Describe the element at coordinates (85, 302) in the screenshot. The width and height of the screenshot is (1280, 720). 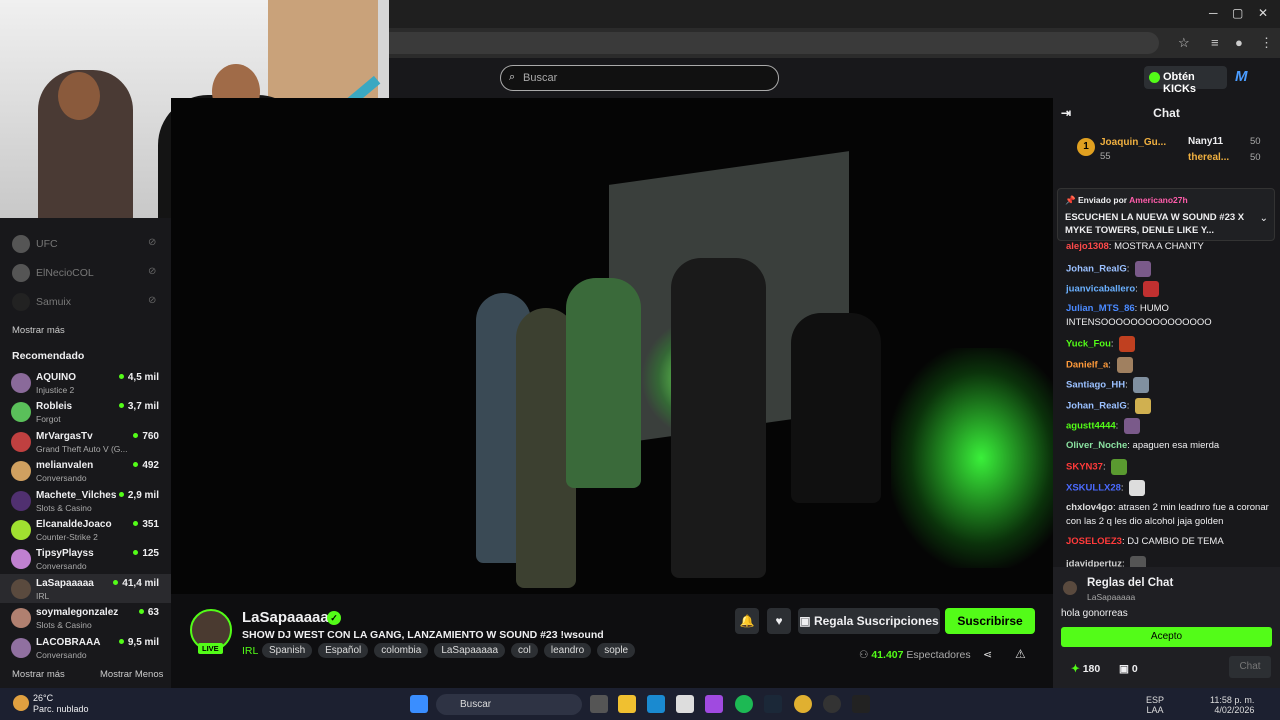
I see `sidebar-offline-channel: Samuix ⊘` at that location.